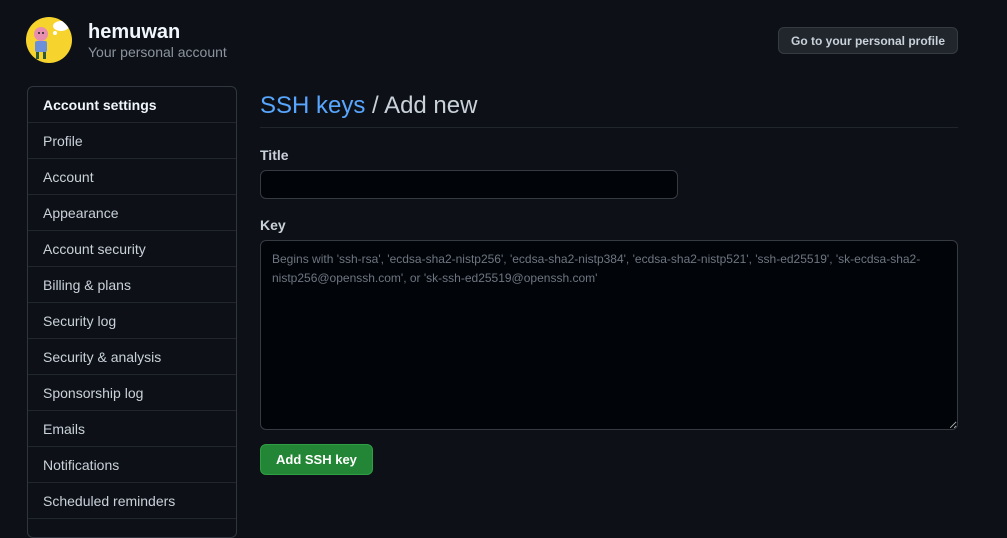 The height and width of the screenshot is (538, 1007). What do you see at coordinates (867, 40) in the screenshot?
I see `go-to-profile-button: Go to your personal profile` at bounding box center [867, 40].